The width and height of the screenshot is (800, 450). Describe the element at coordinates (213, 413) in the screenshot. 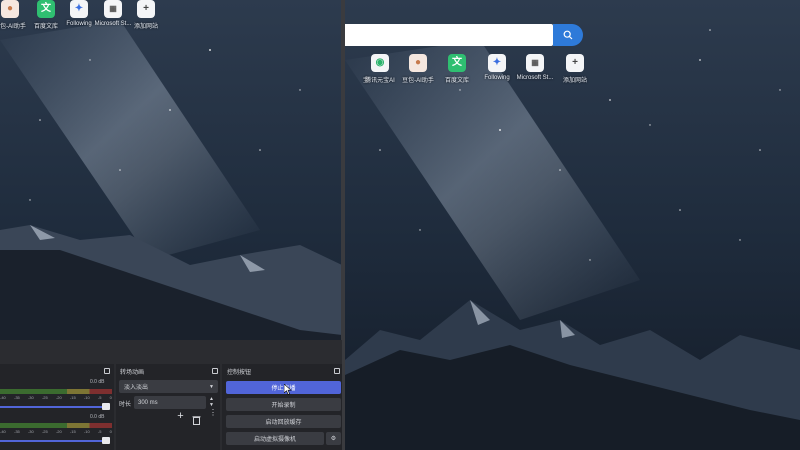

I see `more-options-icon: ⋮` at that location.